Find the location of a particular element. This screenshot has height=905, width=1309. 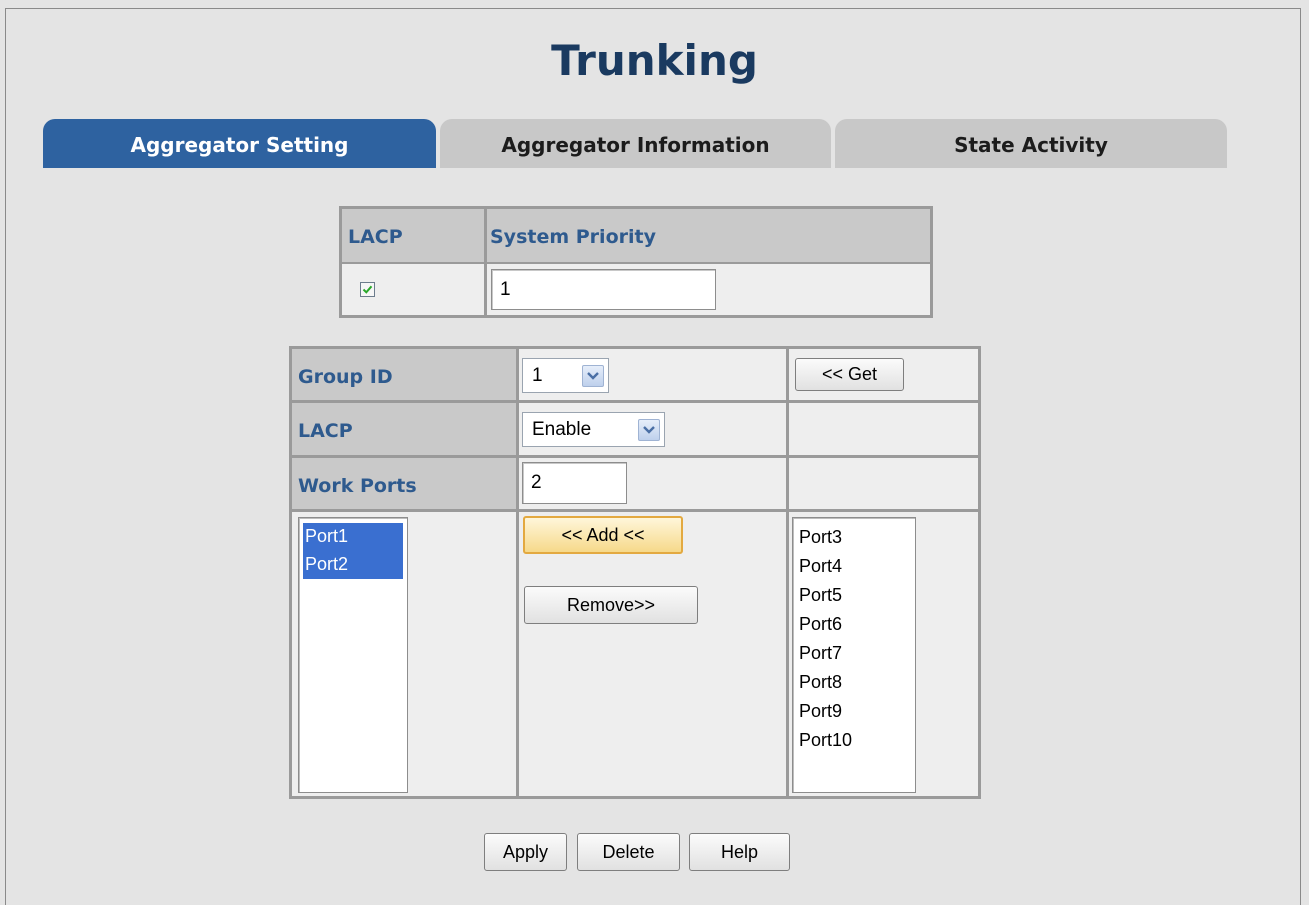

check-icon is located at coordinates (367, 289).